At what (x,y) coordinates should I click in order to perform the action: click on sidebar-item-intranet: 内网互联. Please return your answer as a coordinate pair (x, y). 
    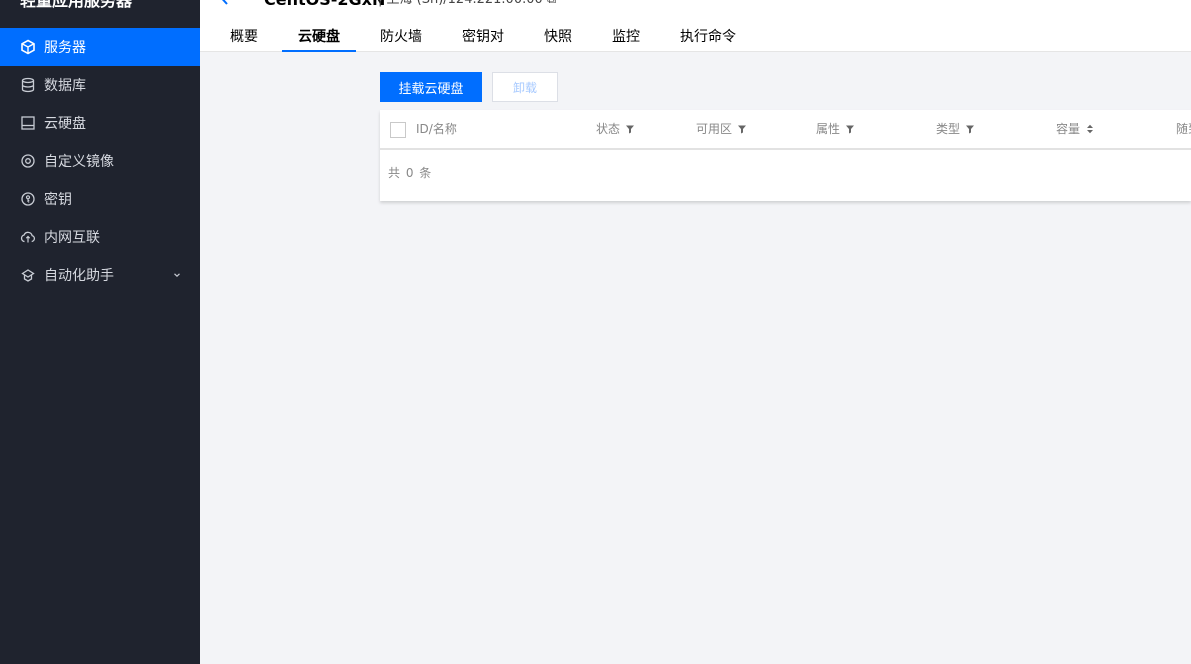
    Looking at the image, I should click on (100, 237).